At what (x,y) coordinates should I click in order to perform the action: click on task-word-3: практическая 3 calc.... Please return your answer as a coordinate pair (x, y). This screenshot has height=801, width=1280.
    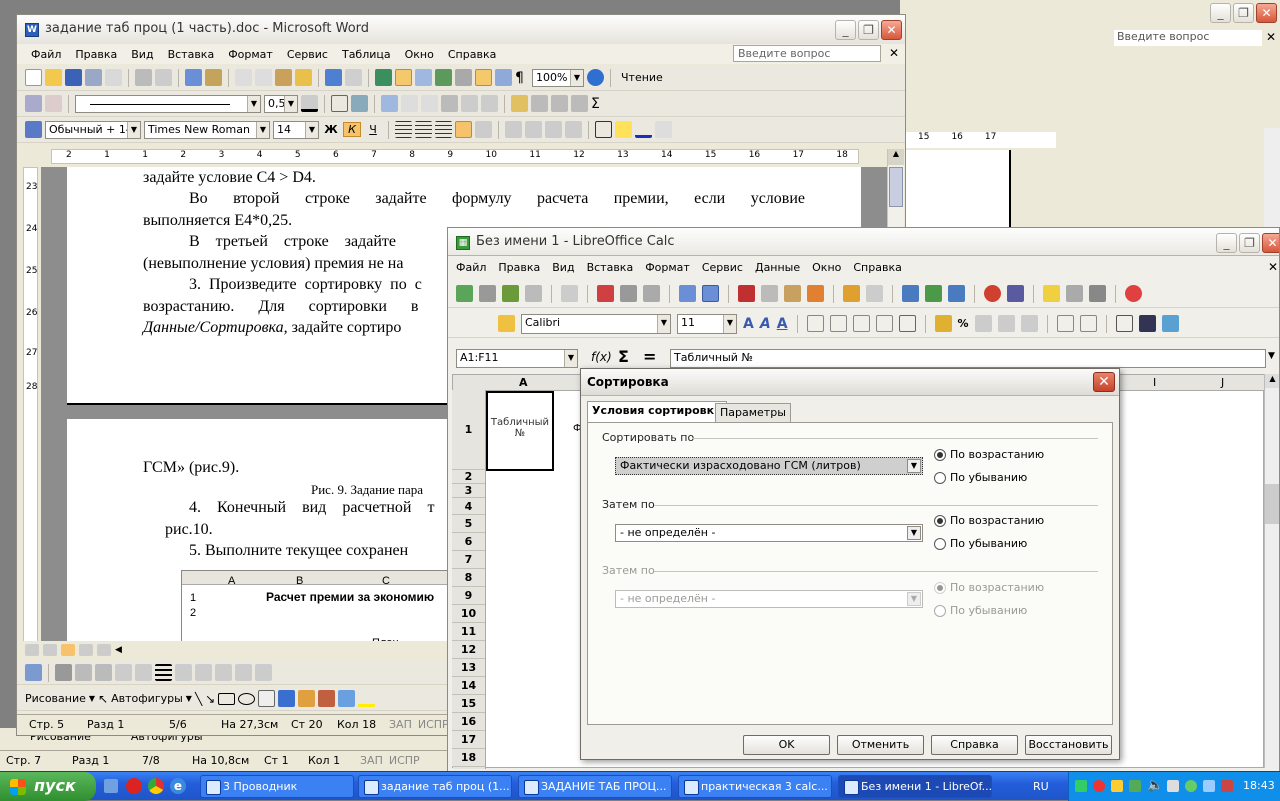
    Looking at the image, I should click on (755, 786).